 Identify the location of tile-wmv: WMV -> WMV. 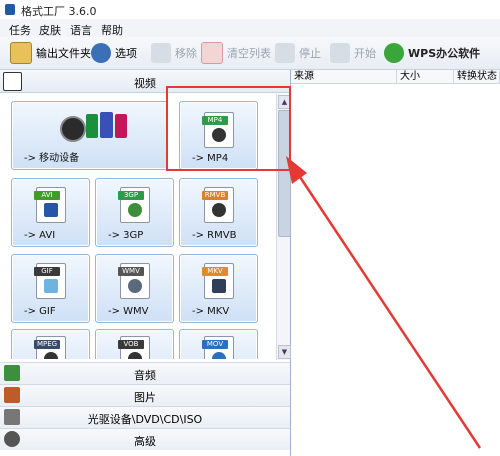
(134, 288).